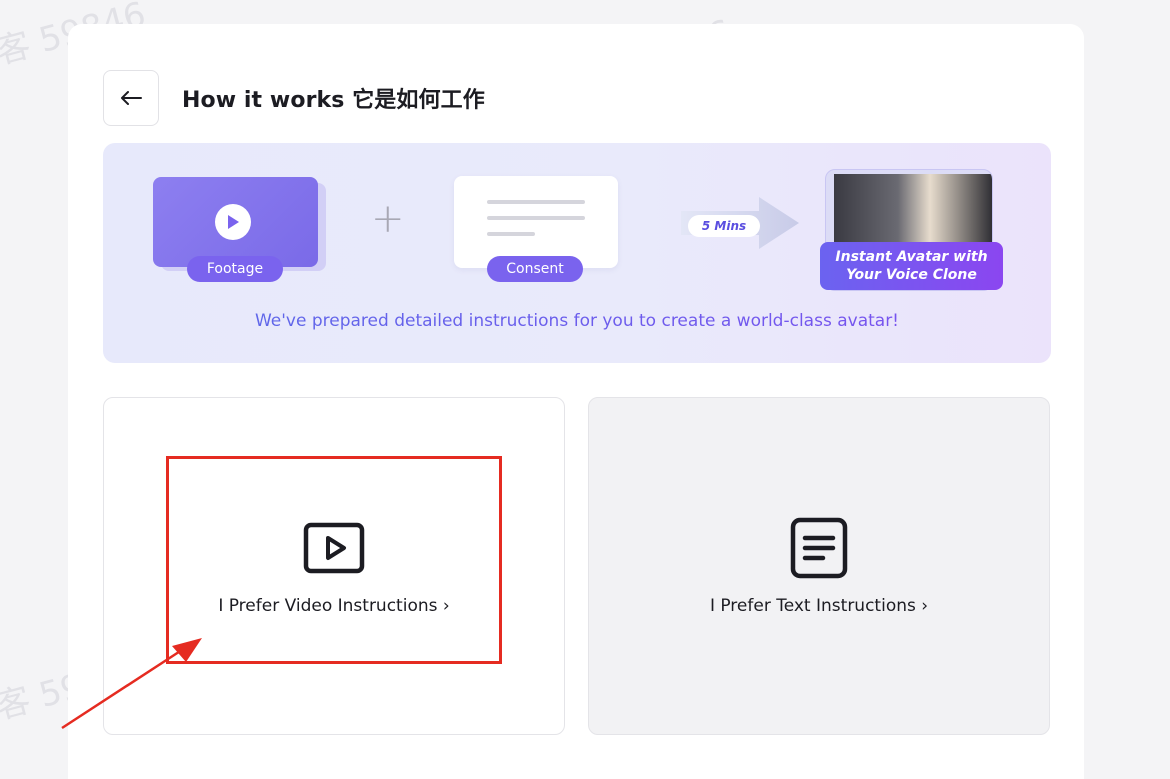 The width and height of the screenshot is (1170, 779). I want to click on back-button, so click(131, 98).